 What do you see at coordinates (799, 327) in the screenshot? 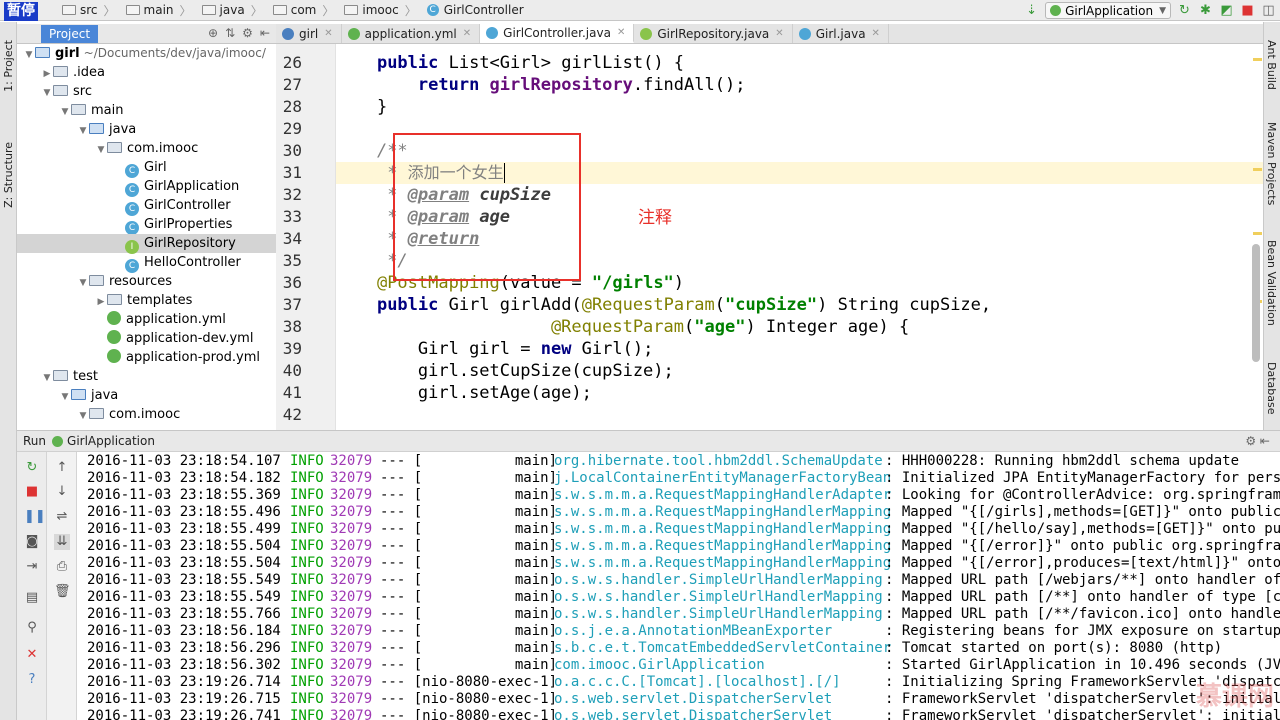
I see `code-line-38: @RequestParam("age") Integer age) {` at bounding box center [799, 327].